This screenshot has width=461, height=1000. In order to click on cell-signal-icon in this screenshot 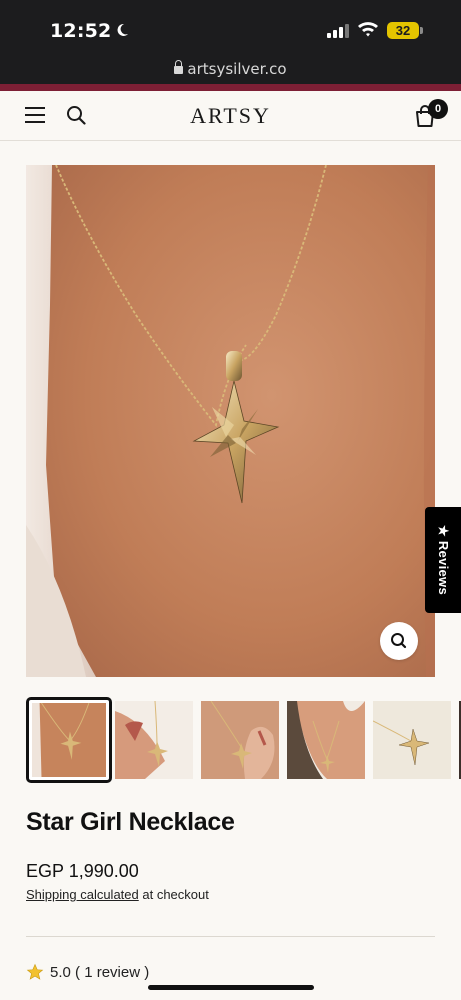, I will do `click(338, 31)`.